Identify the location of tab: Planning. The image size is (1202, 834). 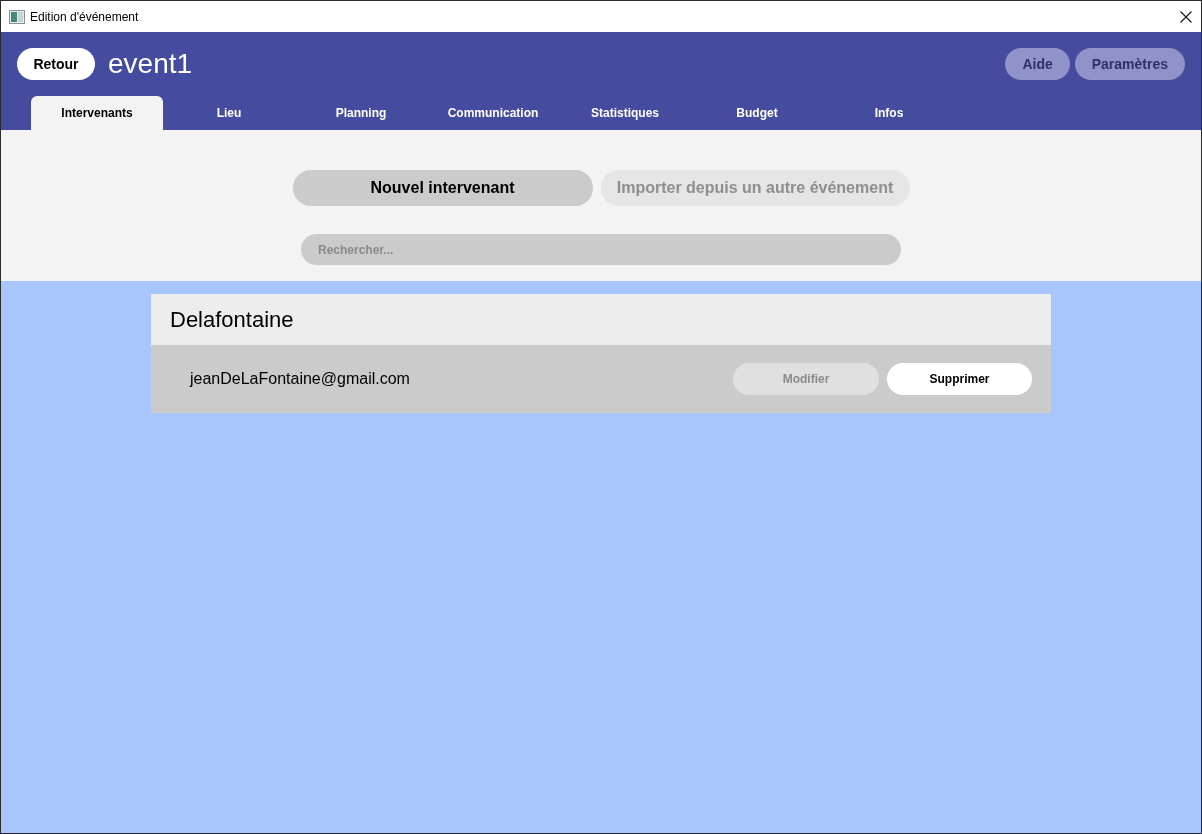
(361, 113).